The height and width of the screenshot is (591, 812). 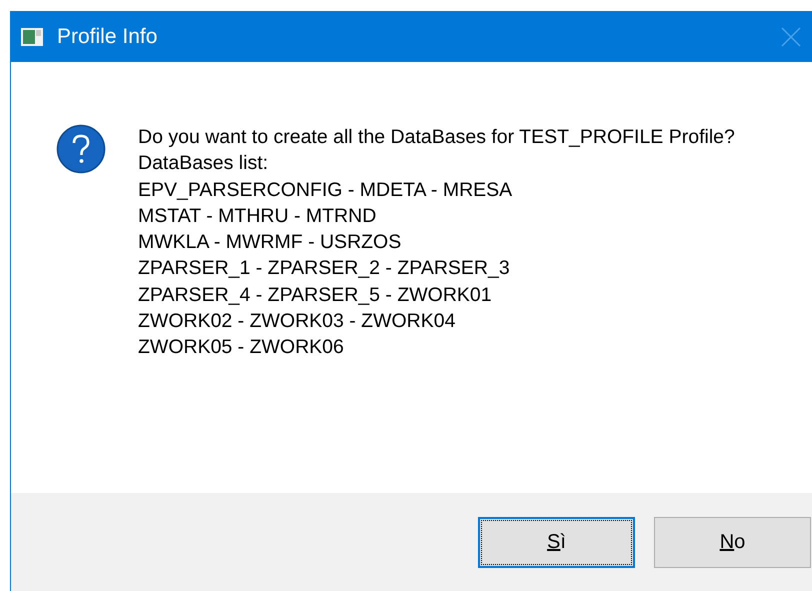 I want to click on dialog-button: Sì, so click(x=556, y=542).